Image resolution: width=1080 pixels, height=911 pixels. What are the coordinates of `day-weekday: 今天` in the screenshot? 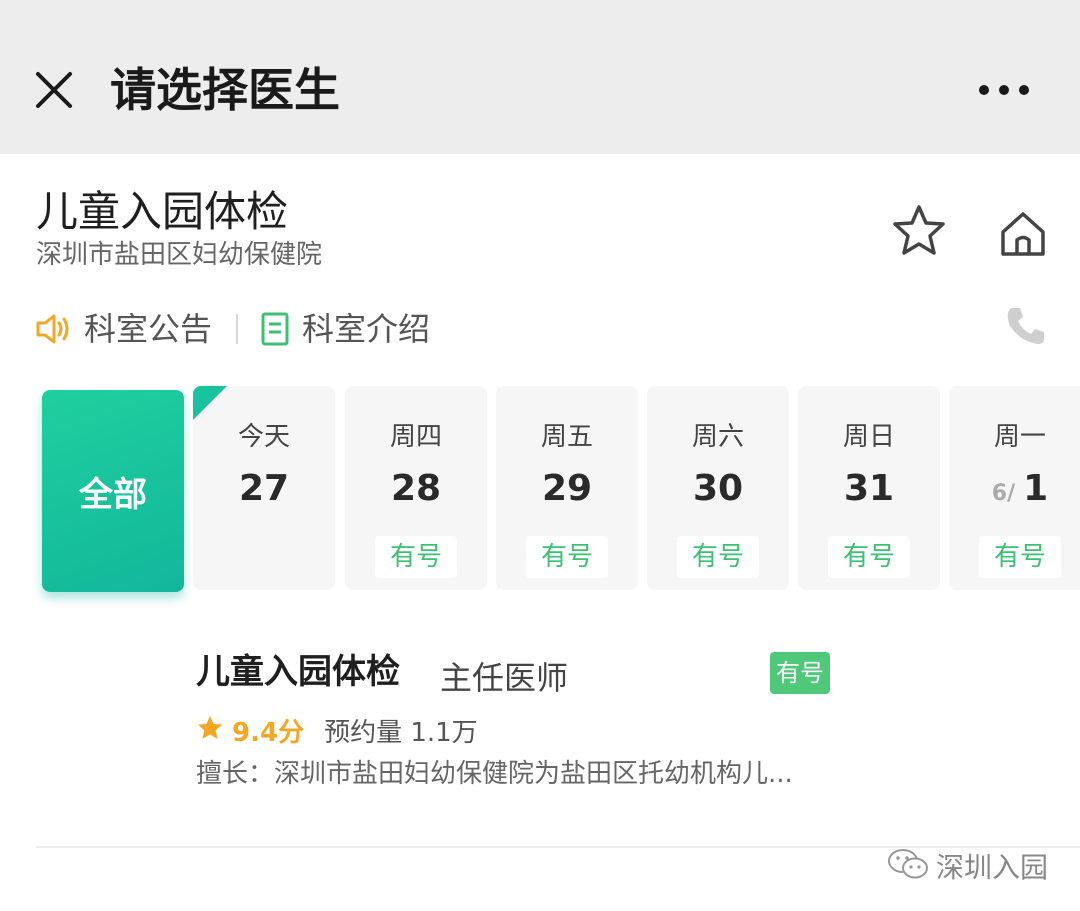 It's located at (263, 437).